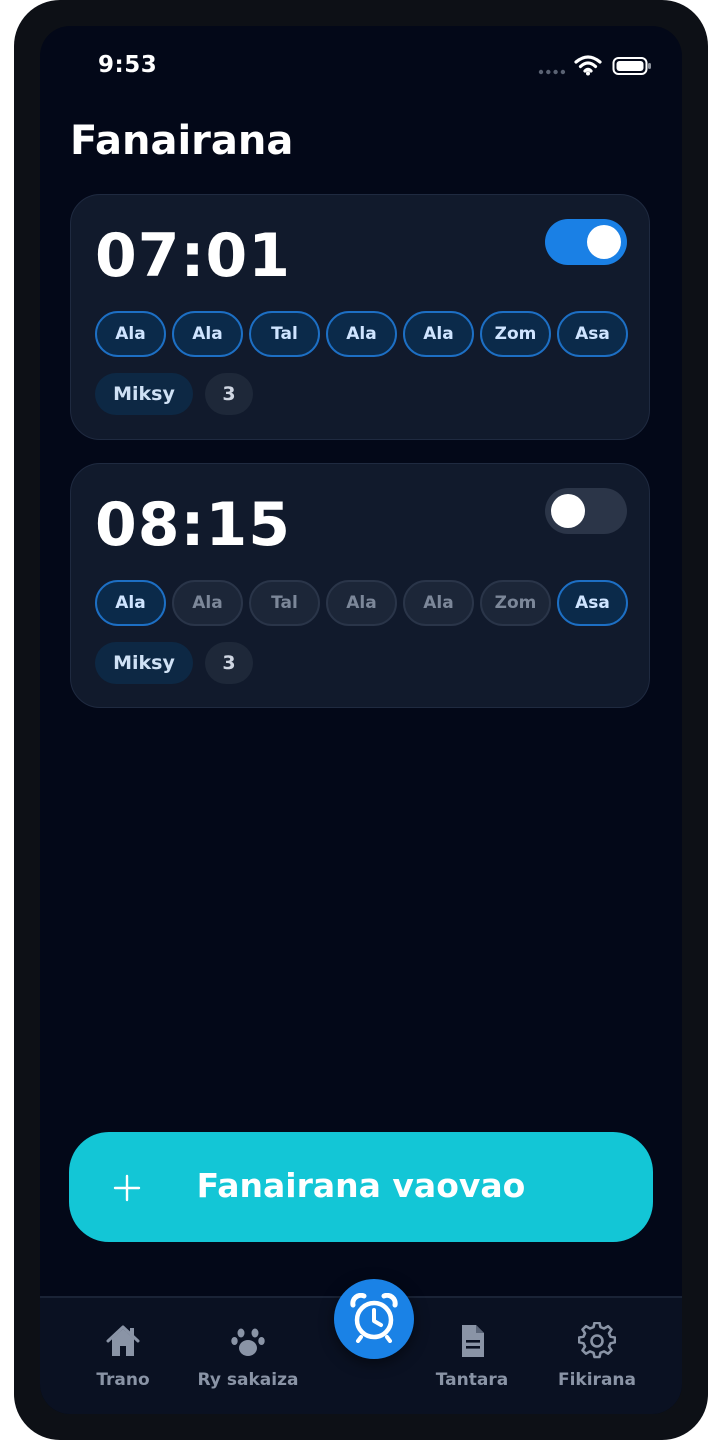 This screenshot has height=1440, width=720. I want to click on tab-fikirana: Fikirana, so click(597, 1356).